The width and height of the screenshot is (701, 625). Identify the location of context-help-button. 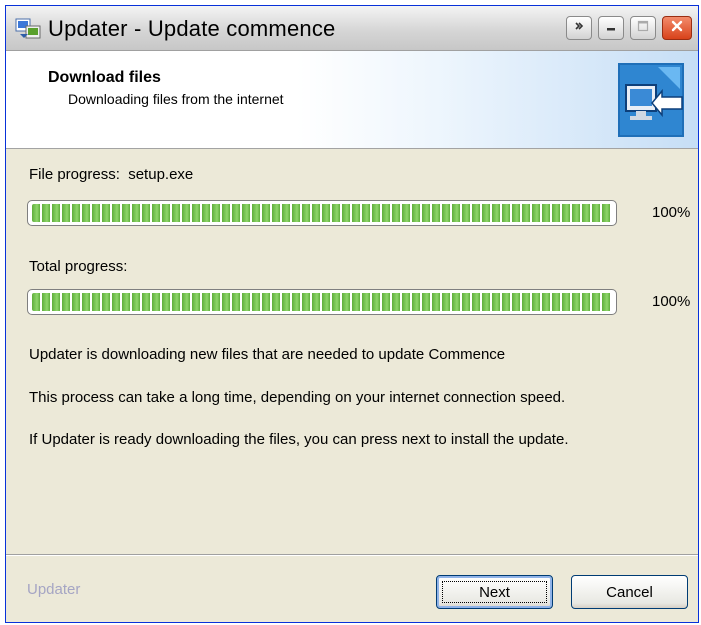
(579, 28).